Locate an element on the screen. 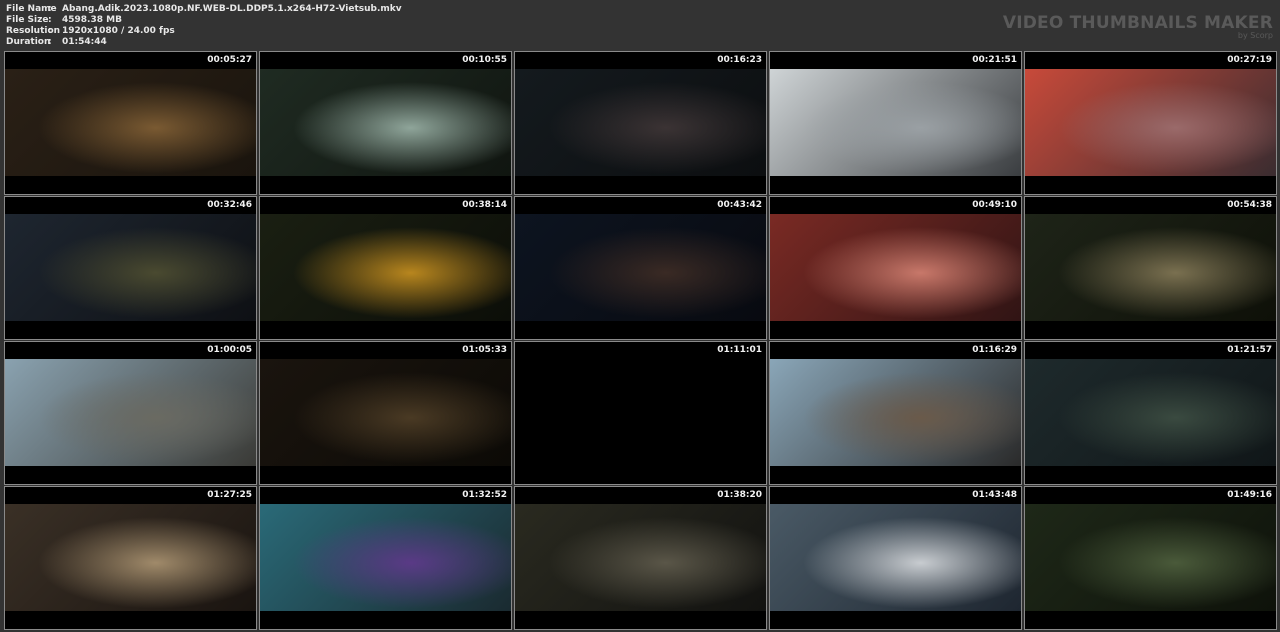 This screenshot has height=632, width=1280. thumbnail: 00:27:19 is located at coordinates (1150, 123).